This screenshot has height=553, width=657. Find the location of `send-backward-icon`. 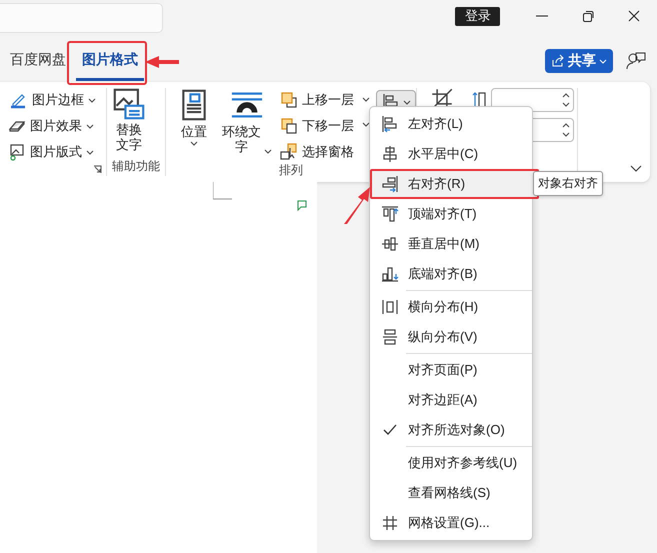

send-backward-icon is located at coordinates (289, 126).